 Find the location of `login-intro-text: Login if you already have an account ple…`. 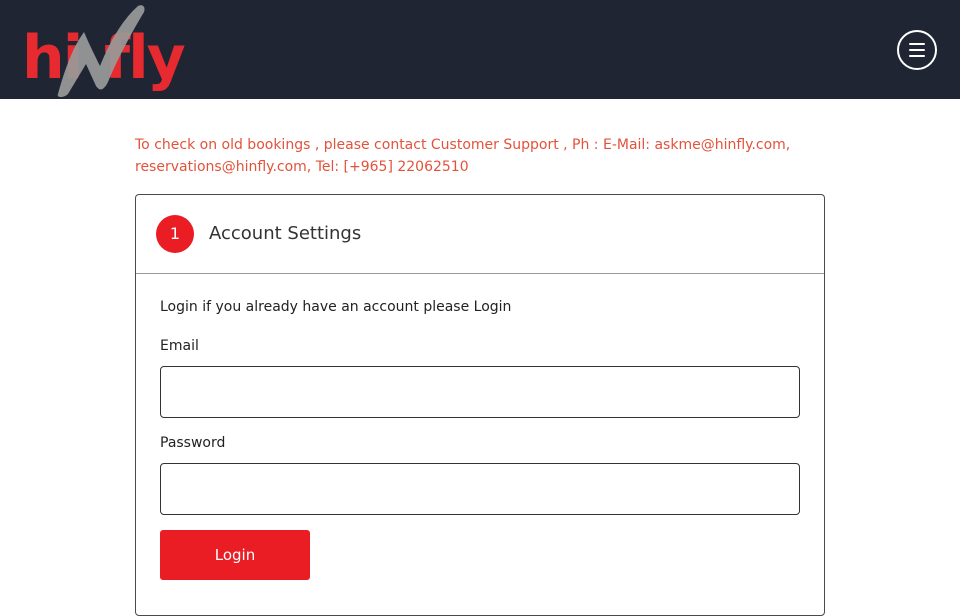

login-intro-text: Login if you already have an account ple… is located at coordinates (336, 307).